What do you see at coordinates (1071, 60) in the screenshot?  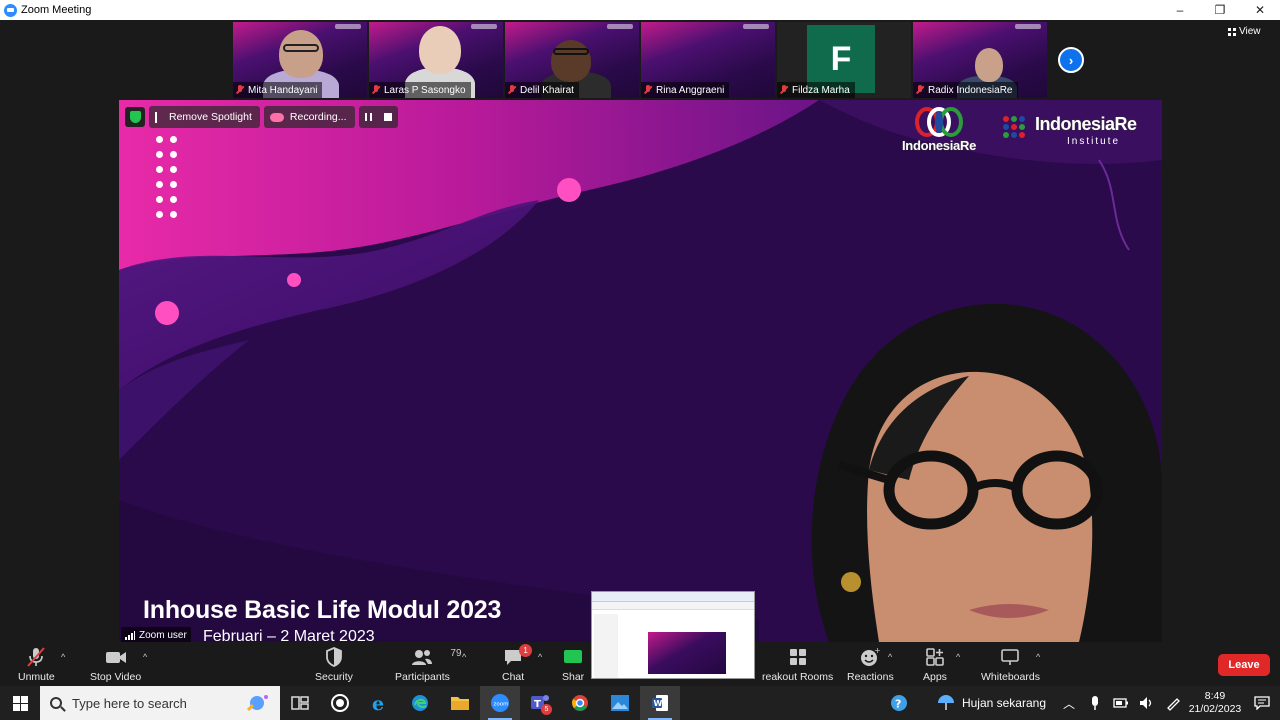 I see `next-page-button: ›` at bounding box center [1071, 60].